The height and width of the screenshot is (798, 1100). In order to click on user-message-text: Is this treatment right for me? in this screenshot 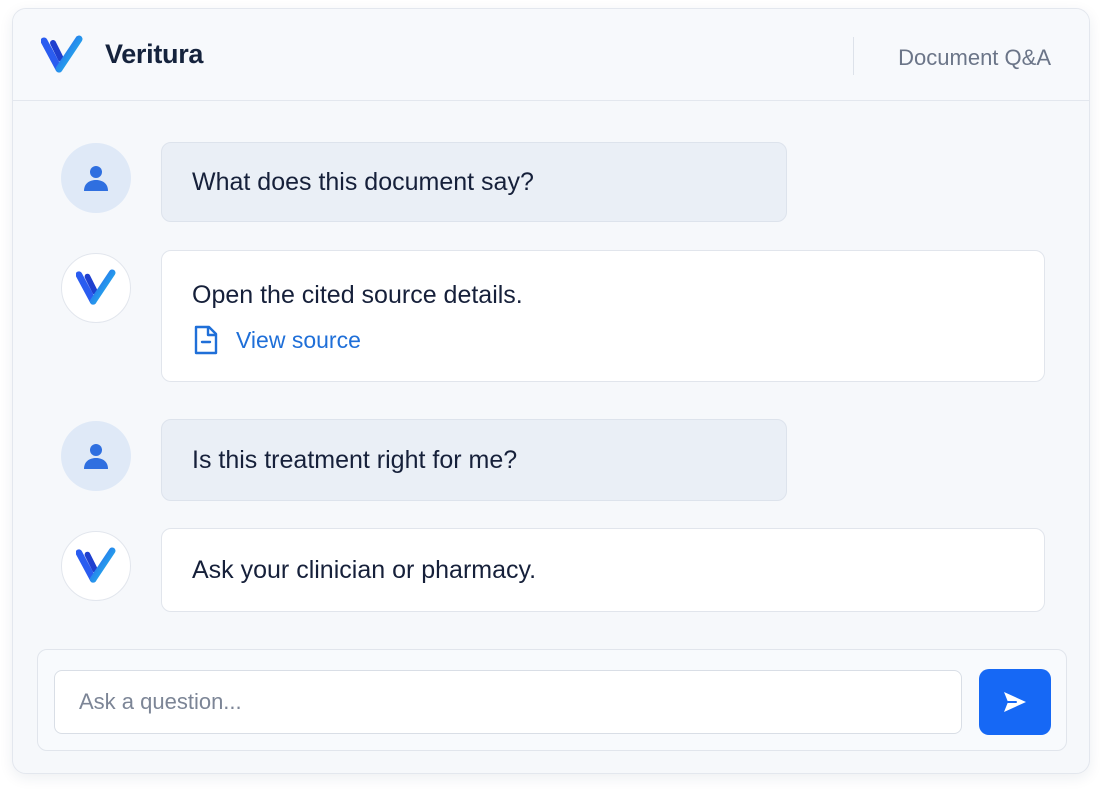, I will do `click(355, 460)`.